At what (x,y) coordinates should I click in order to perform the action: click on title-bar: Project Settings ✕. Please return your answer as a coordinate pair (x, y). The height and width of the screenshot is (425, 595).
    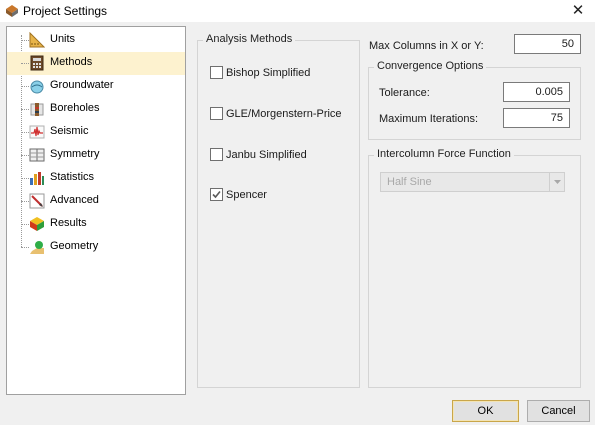
    Looking at the image, I should click on (297, 11).